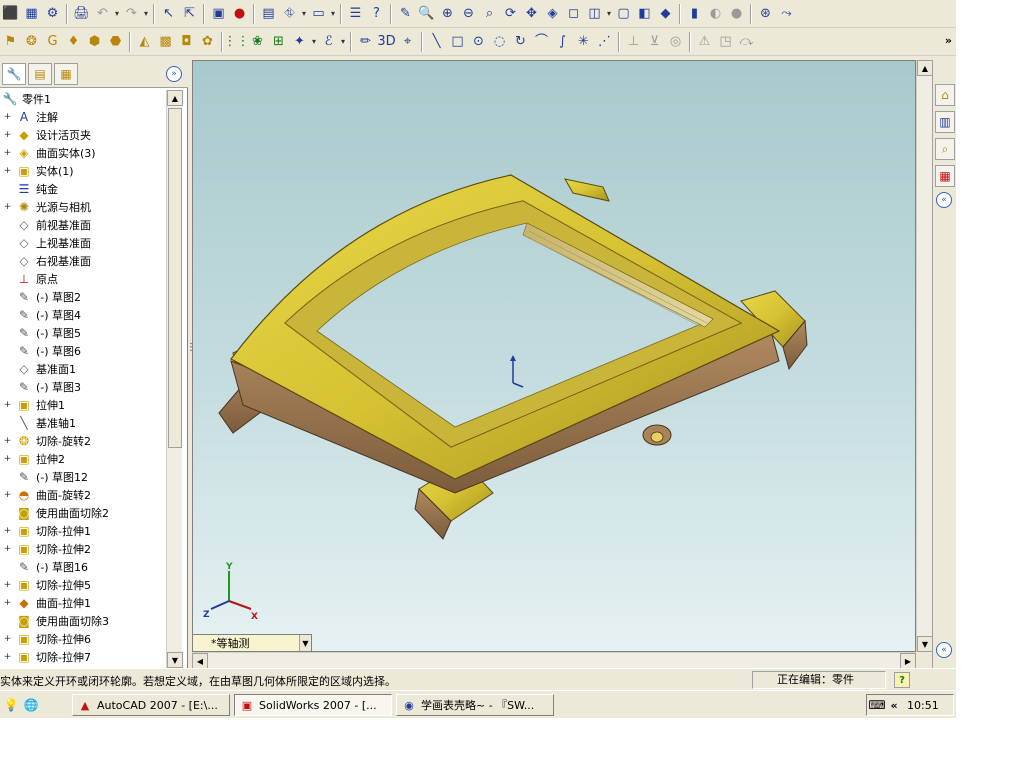  I want to click on feature-manager-tab: 🔧, so click(14, 73).